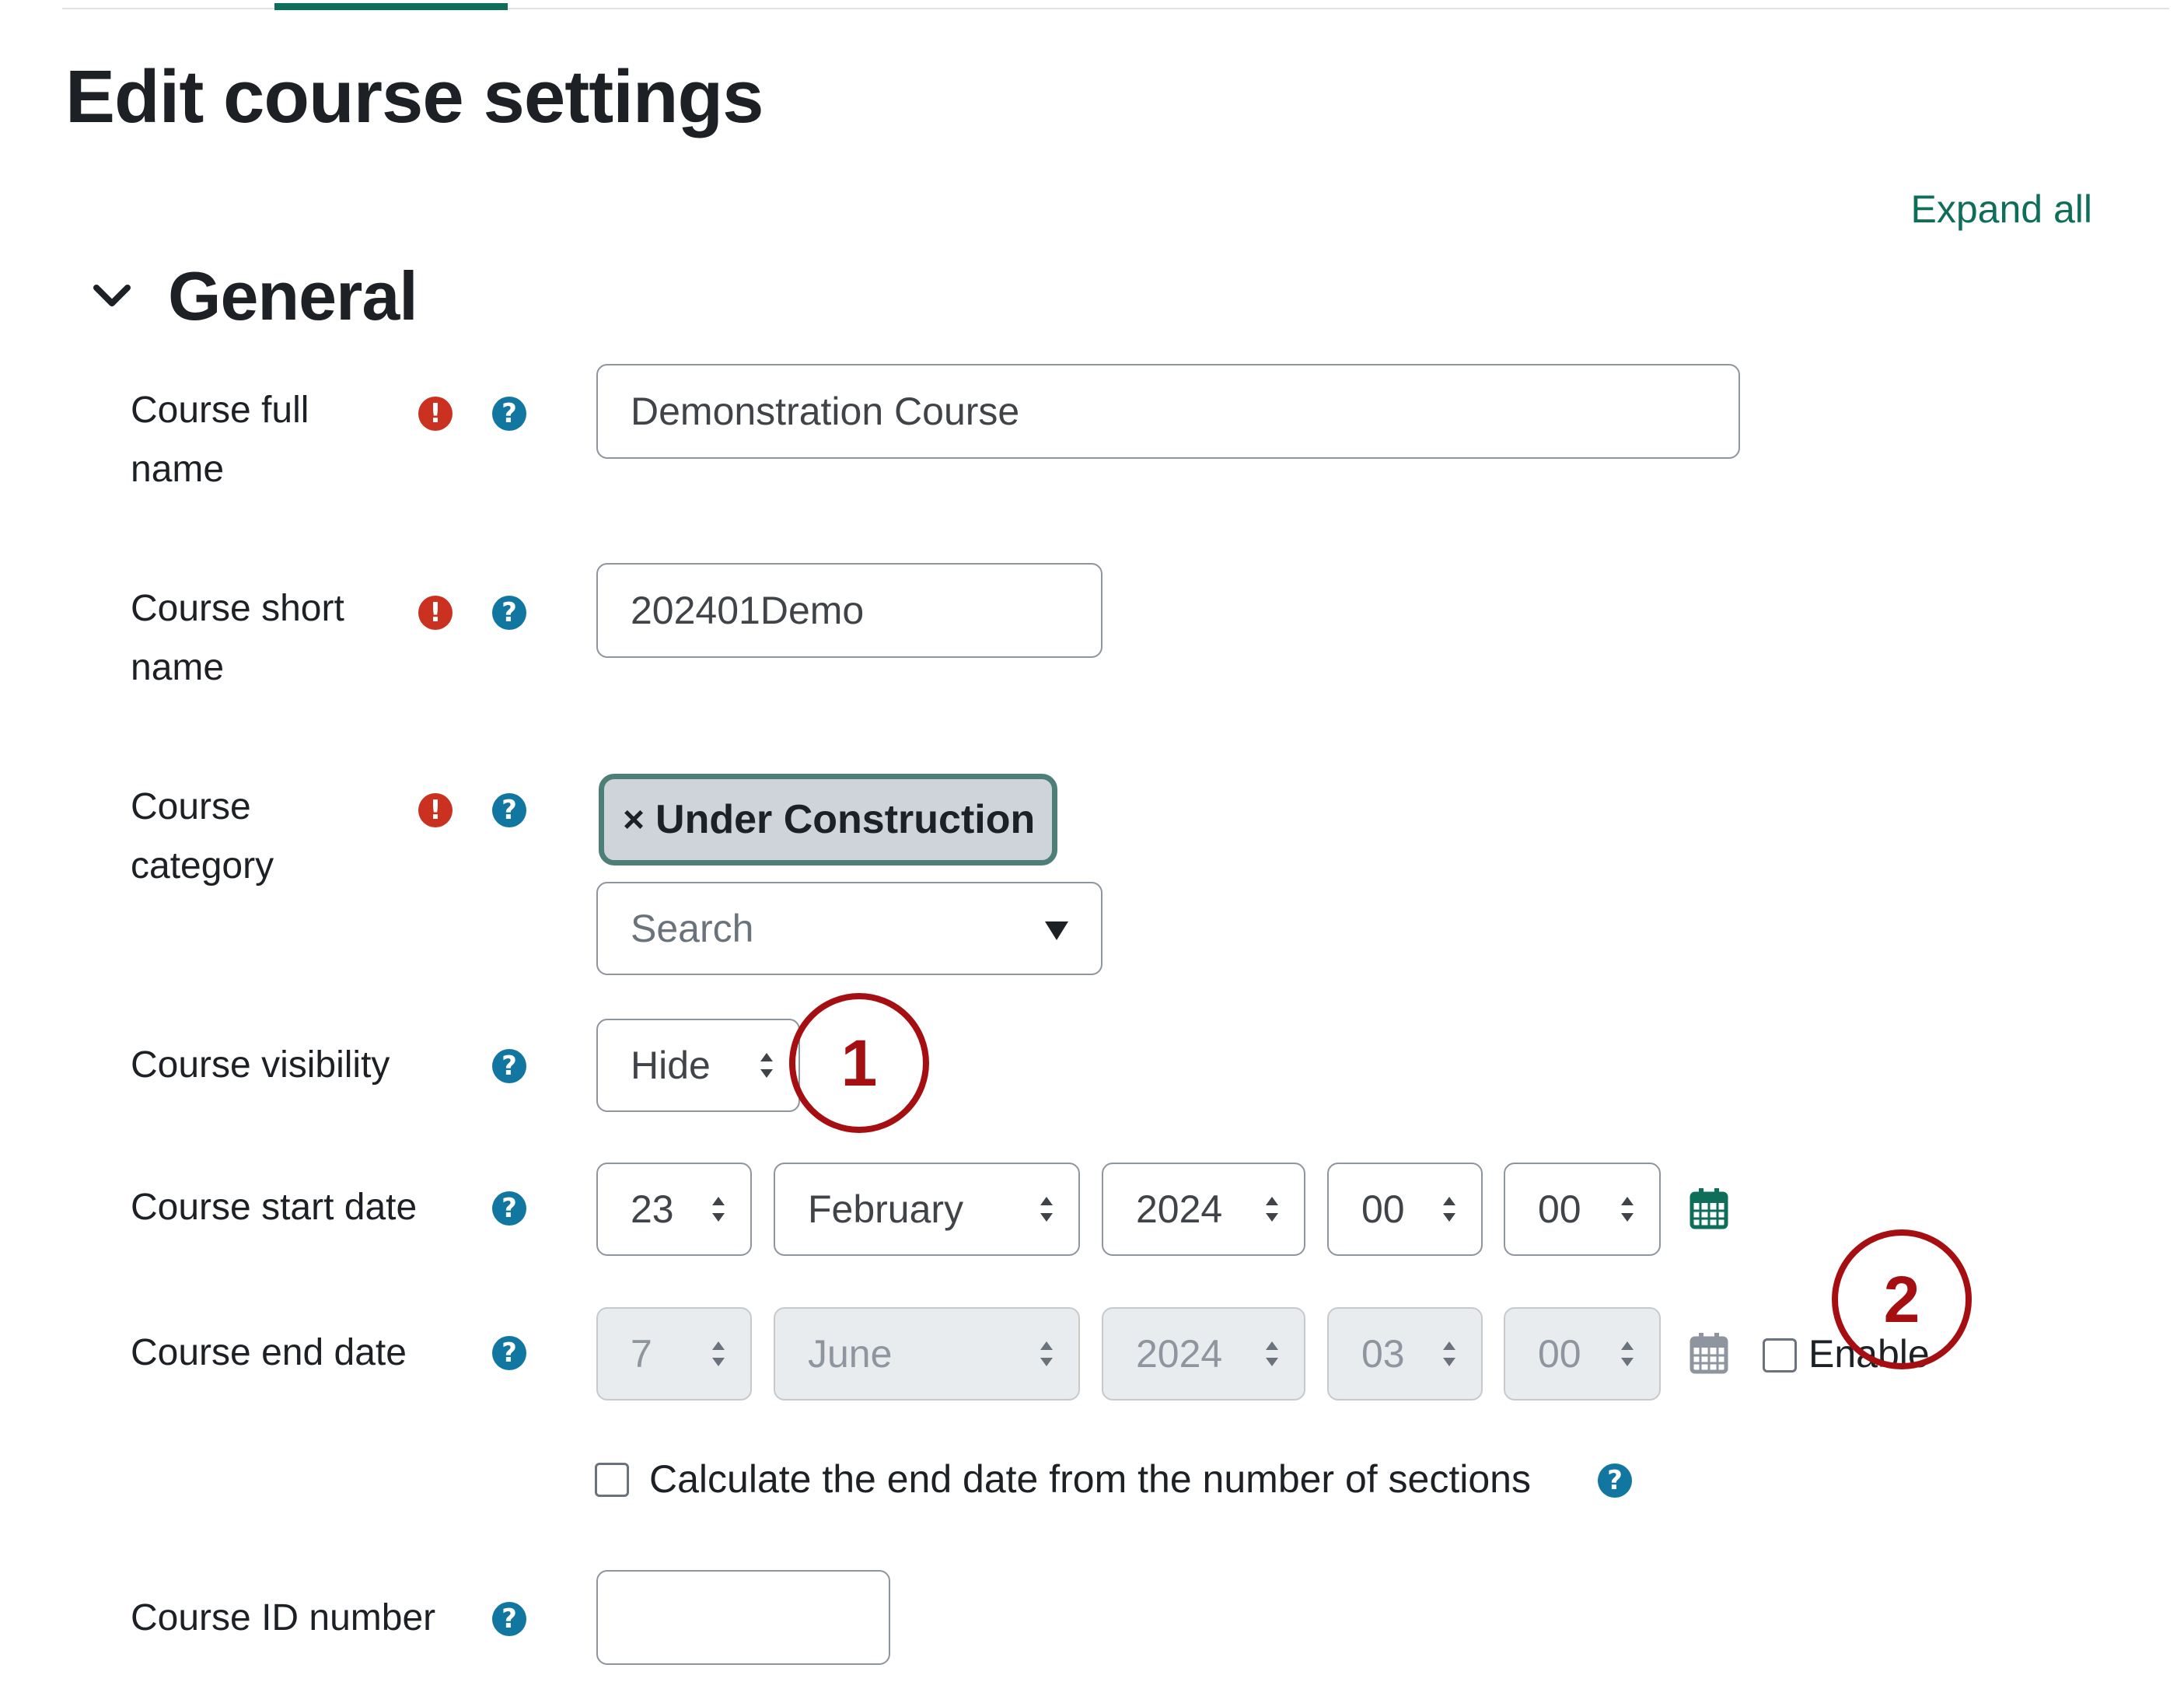  I want to click on category-label-line2: category, so click(202, 865).